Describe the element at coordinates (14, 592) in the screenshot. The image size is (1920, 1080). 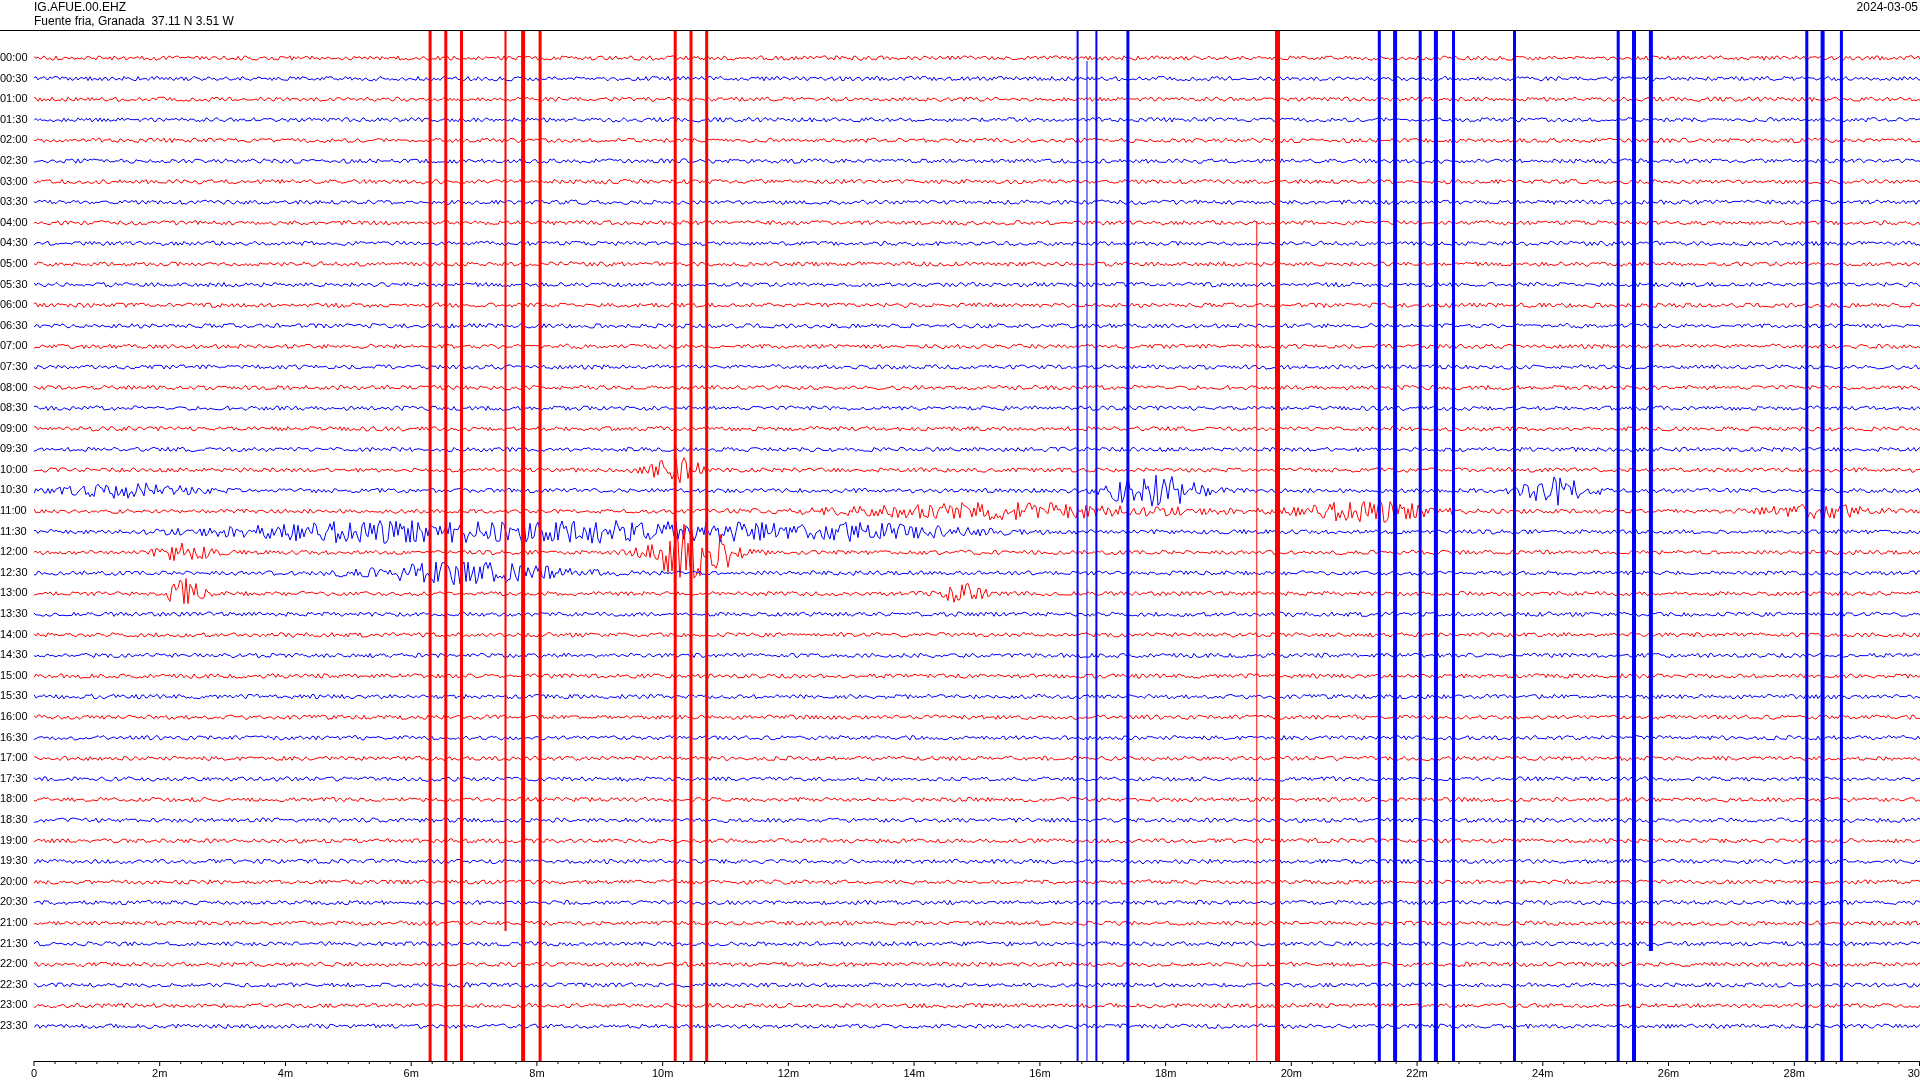
I see `time-label: 13:00` at that location.